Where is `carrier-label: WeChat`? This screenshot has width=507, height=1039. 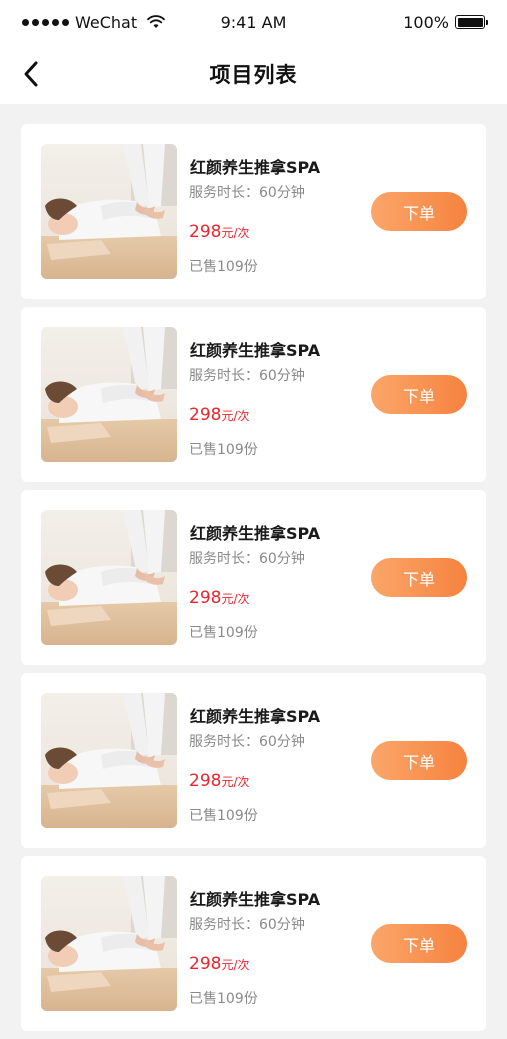
carrier-label: WeChat is located at coordinates (106, 22).